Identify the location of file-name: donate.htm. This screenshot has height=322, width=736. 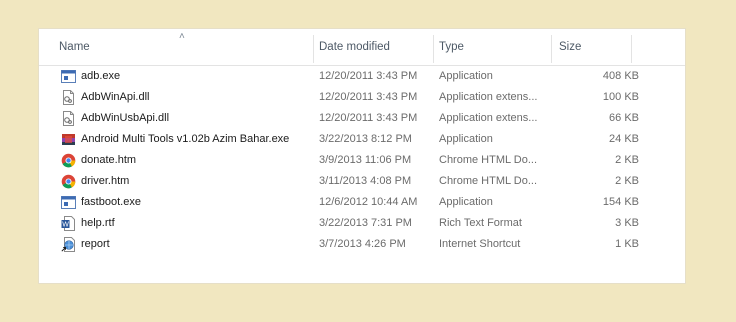
(109, 160).